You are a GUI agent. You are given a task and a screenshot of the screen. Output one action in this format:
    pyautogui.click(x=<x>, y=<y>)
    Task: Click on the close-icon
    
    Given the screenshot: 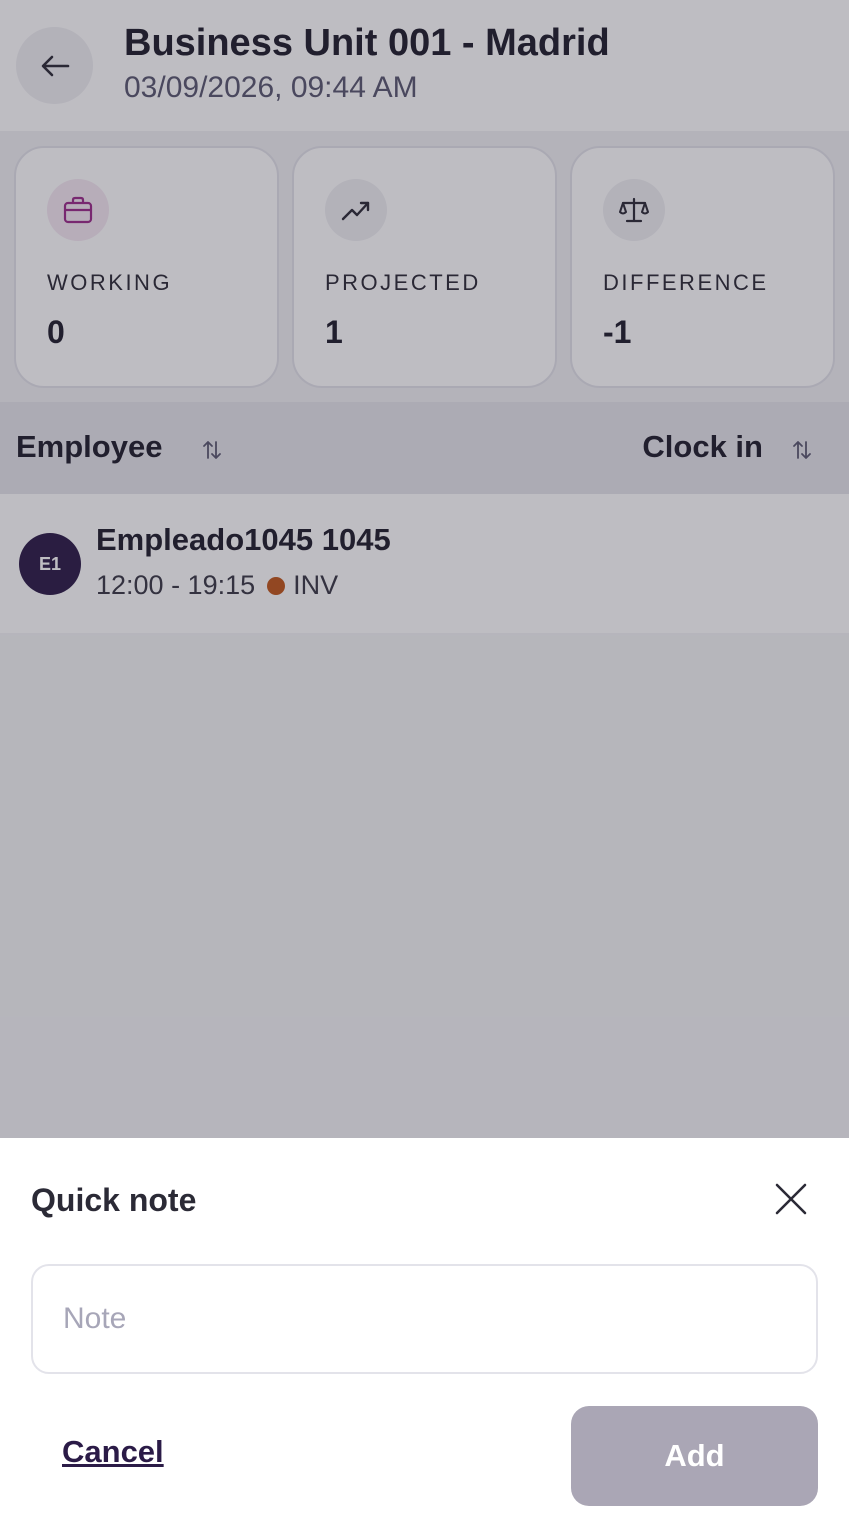 What is the action you would take?
    pyautogui.click(x=791, y=1199)
    